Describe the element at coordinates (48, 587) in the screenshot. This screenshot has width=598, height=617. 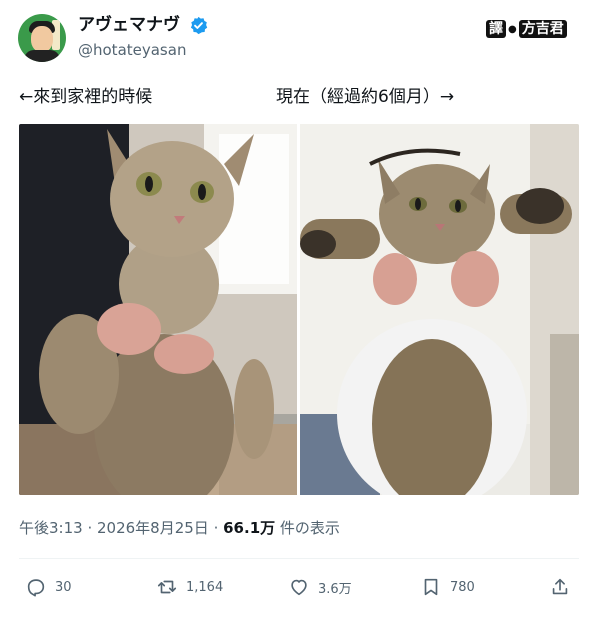
I see `reply-button: 30` at that location.